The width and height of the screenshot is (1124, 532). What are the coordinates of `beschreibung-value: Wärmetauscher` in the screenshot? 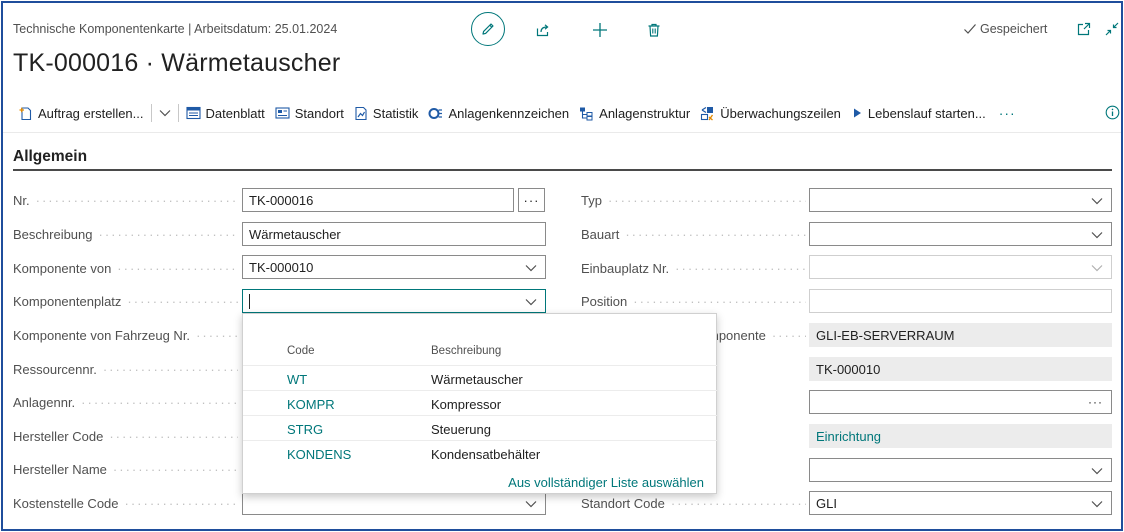 It's located at (295, 234).